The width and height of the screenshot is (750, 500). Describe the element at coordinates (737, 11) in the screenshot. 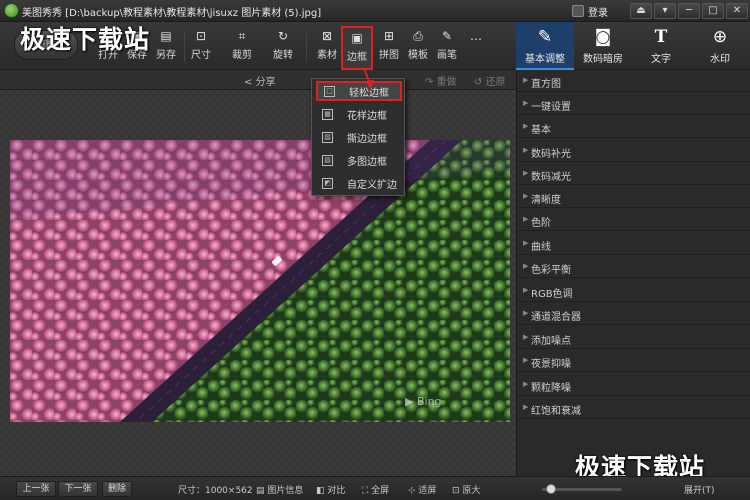

I see `close-button: ✕` at that location.